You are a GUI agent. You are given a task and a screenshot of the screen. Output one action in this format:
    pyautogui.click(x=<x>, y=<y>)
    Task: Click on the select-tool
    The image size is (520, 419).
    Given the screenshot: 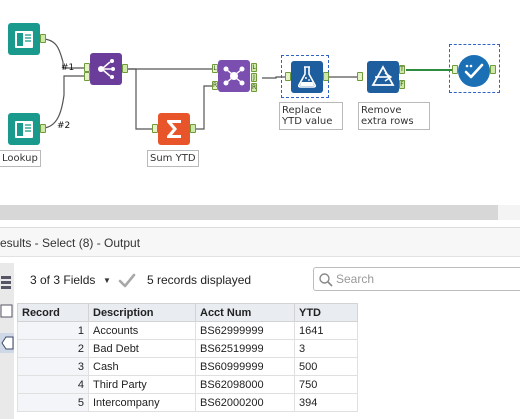 What is the action you would take?
    pyautogui.click(x=474, y=71)
    